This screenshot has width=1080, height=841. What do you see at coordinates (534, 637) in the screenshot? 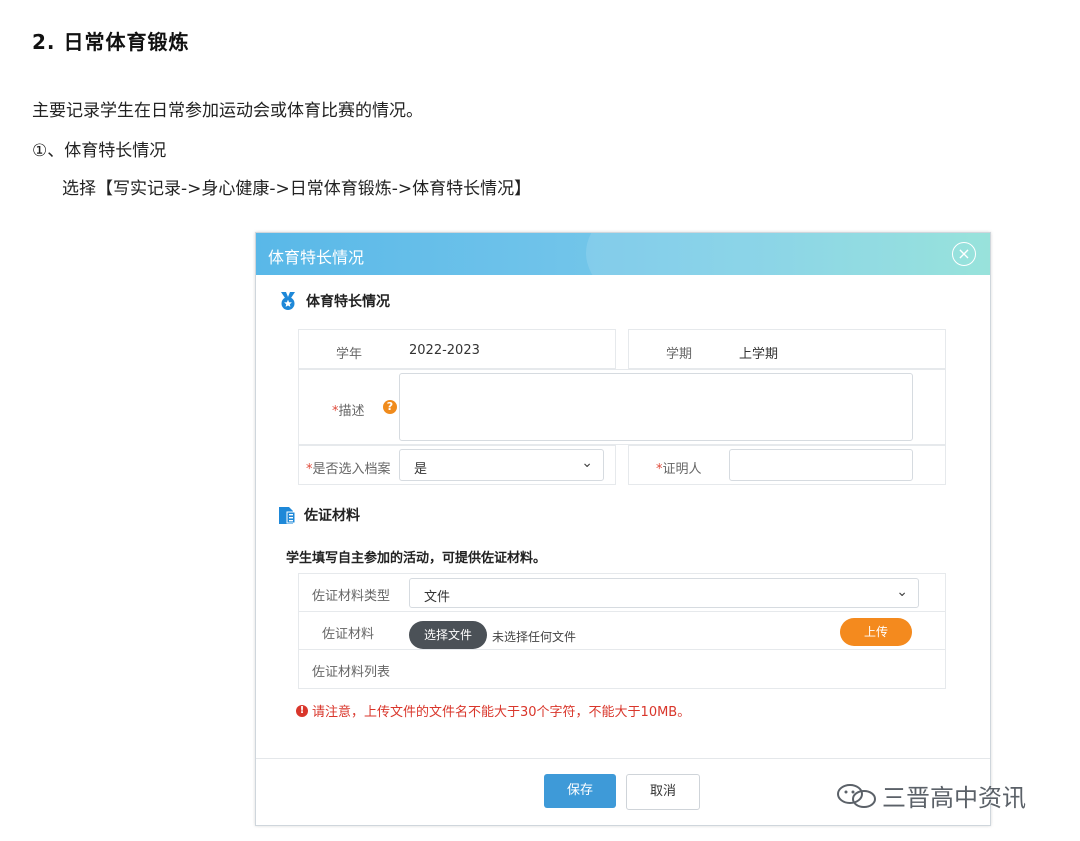
I see `no-file-text: 未选择任何文件` at bounding box center [534, 637].